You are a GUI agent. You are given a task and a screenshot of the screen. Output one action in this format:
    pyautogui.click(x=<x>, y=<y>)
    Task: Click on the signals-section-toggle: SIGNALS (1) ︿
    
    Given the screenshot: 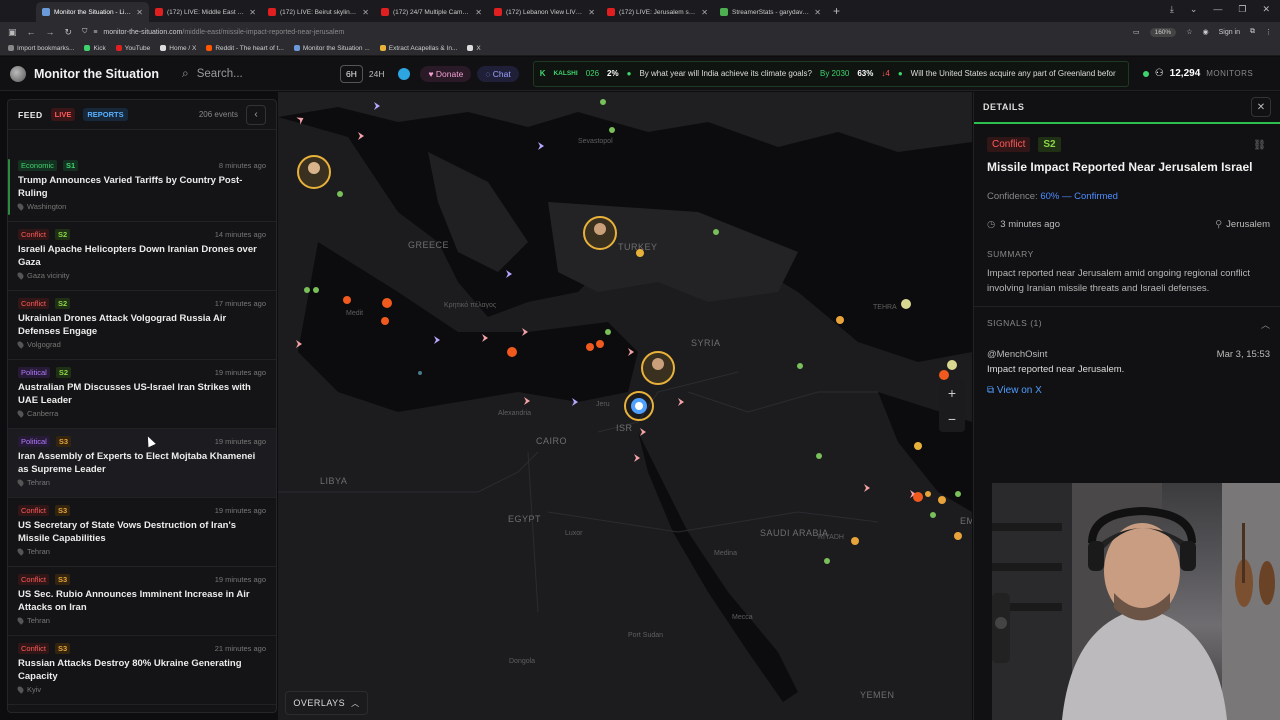 What is the action you would take?
    pyautogui.click(x=1128, y=324)
    